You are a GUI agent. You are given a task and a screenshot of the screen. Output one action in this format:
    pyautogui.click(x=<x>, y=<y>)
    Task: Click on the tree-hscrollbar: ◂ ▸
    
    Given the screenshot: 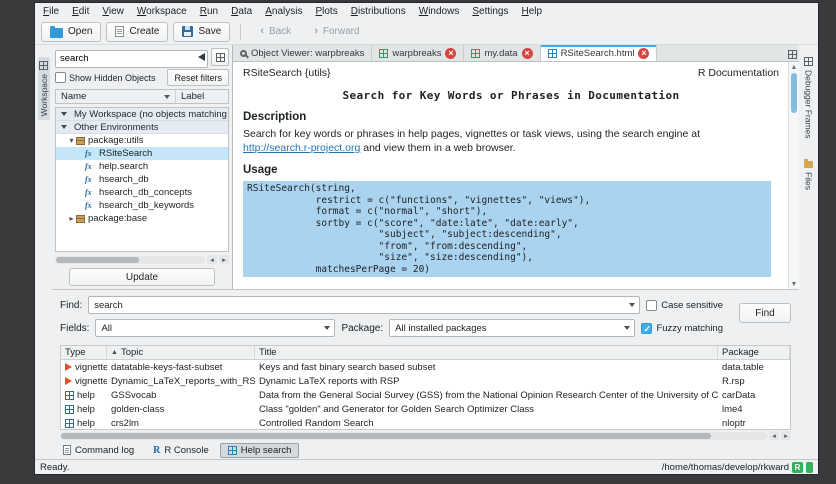 What is the action you would take?
    pyautogui.click(x=142, y=259)
    